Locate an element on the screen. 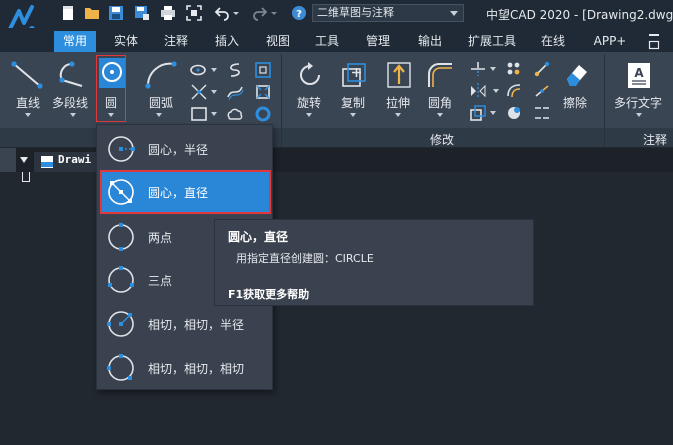 The width and height of the screenshot is (673, 445). polyline-button: 多段线 is located at coordinates (70, 102).